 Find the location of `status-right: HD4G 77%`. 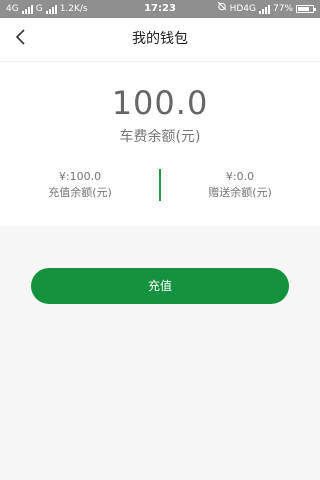

status-right: HD4G 77% is located at coordinates (266, 9).